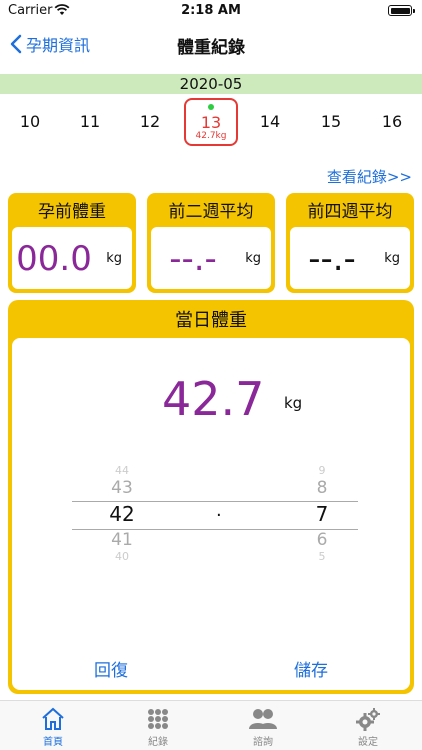 The width and height of the screenshot is (422, 750). Describe the element at coordinates (350, 212) in the screenshot. I see `card-label: 前四週平均` at that location.